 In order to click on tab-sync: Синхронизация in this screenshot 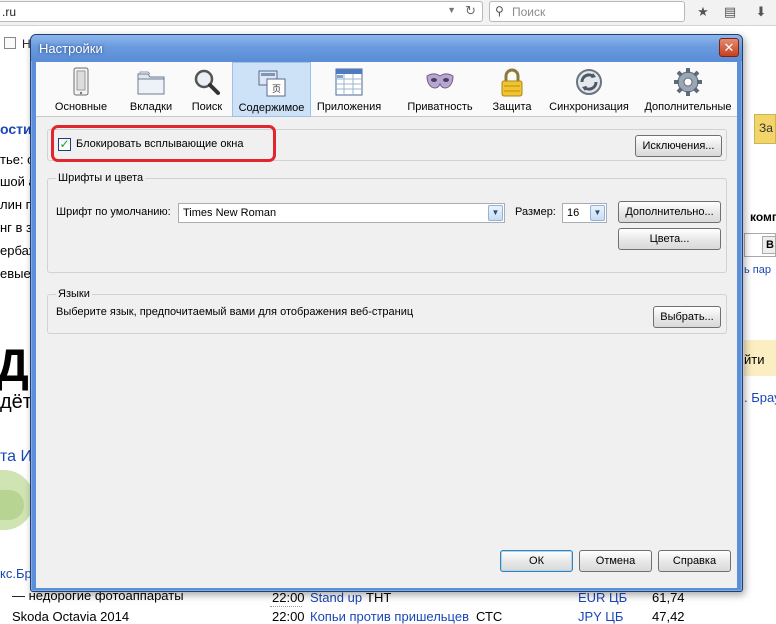, I will do `click(589, 89)`.